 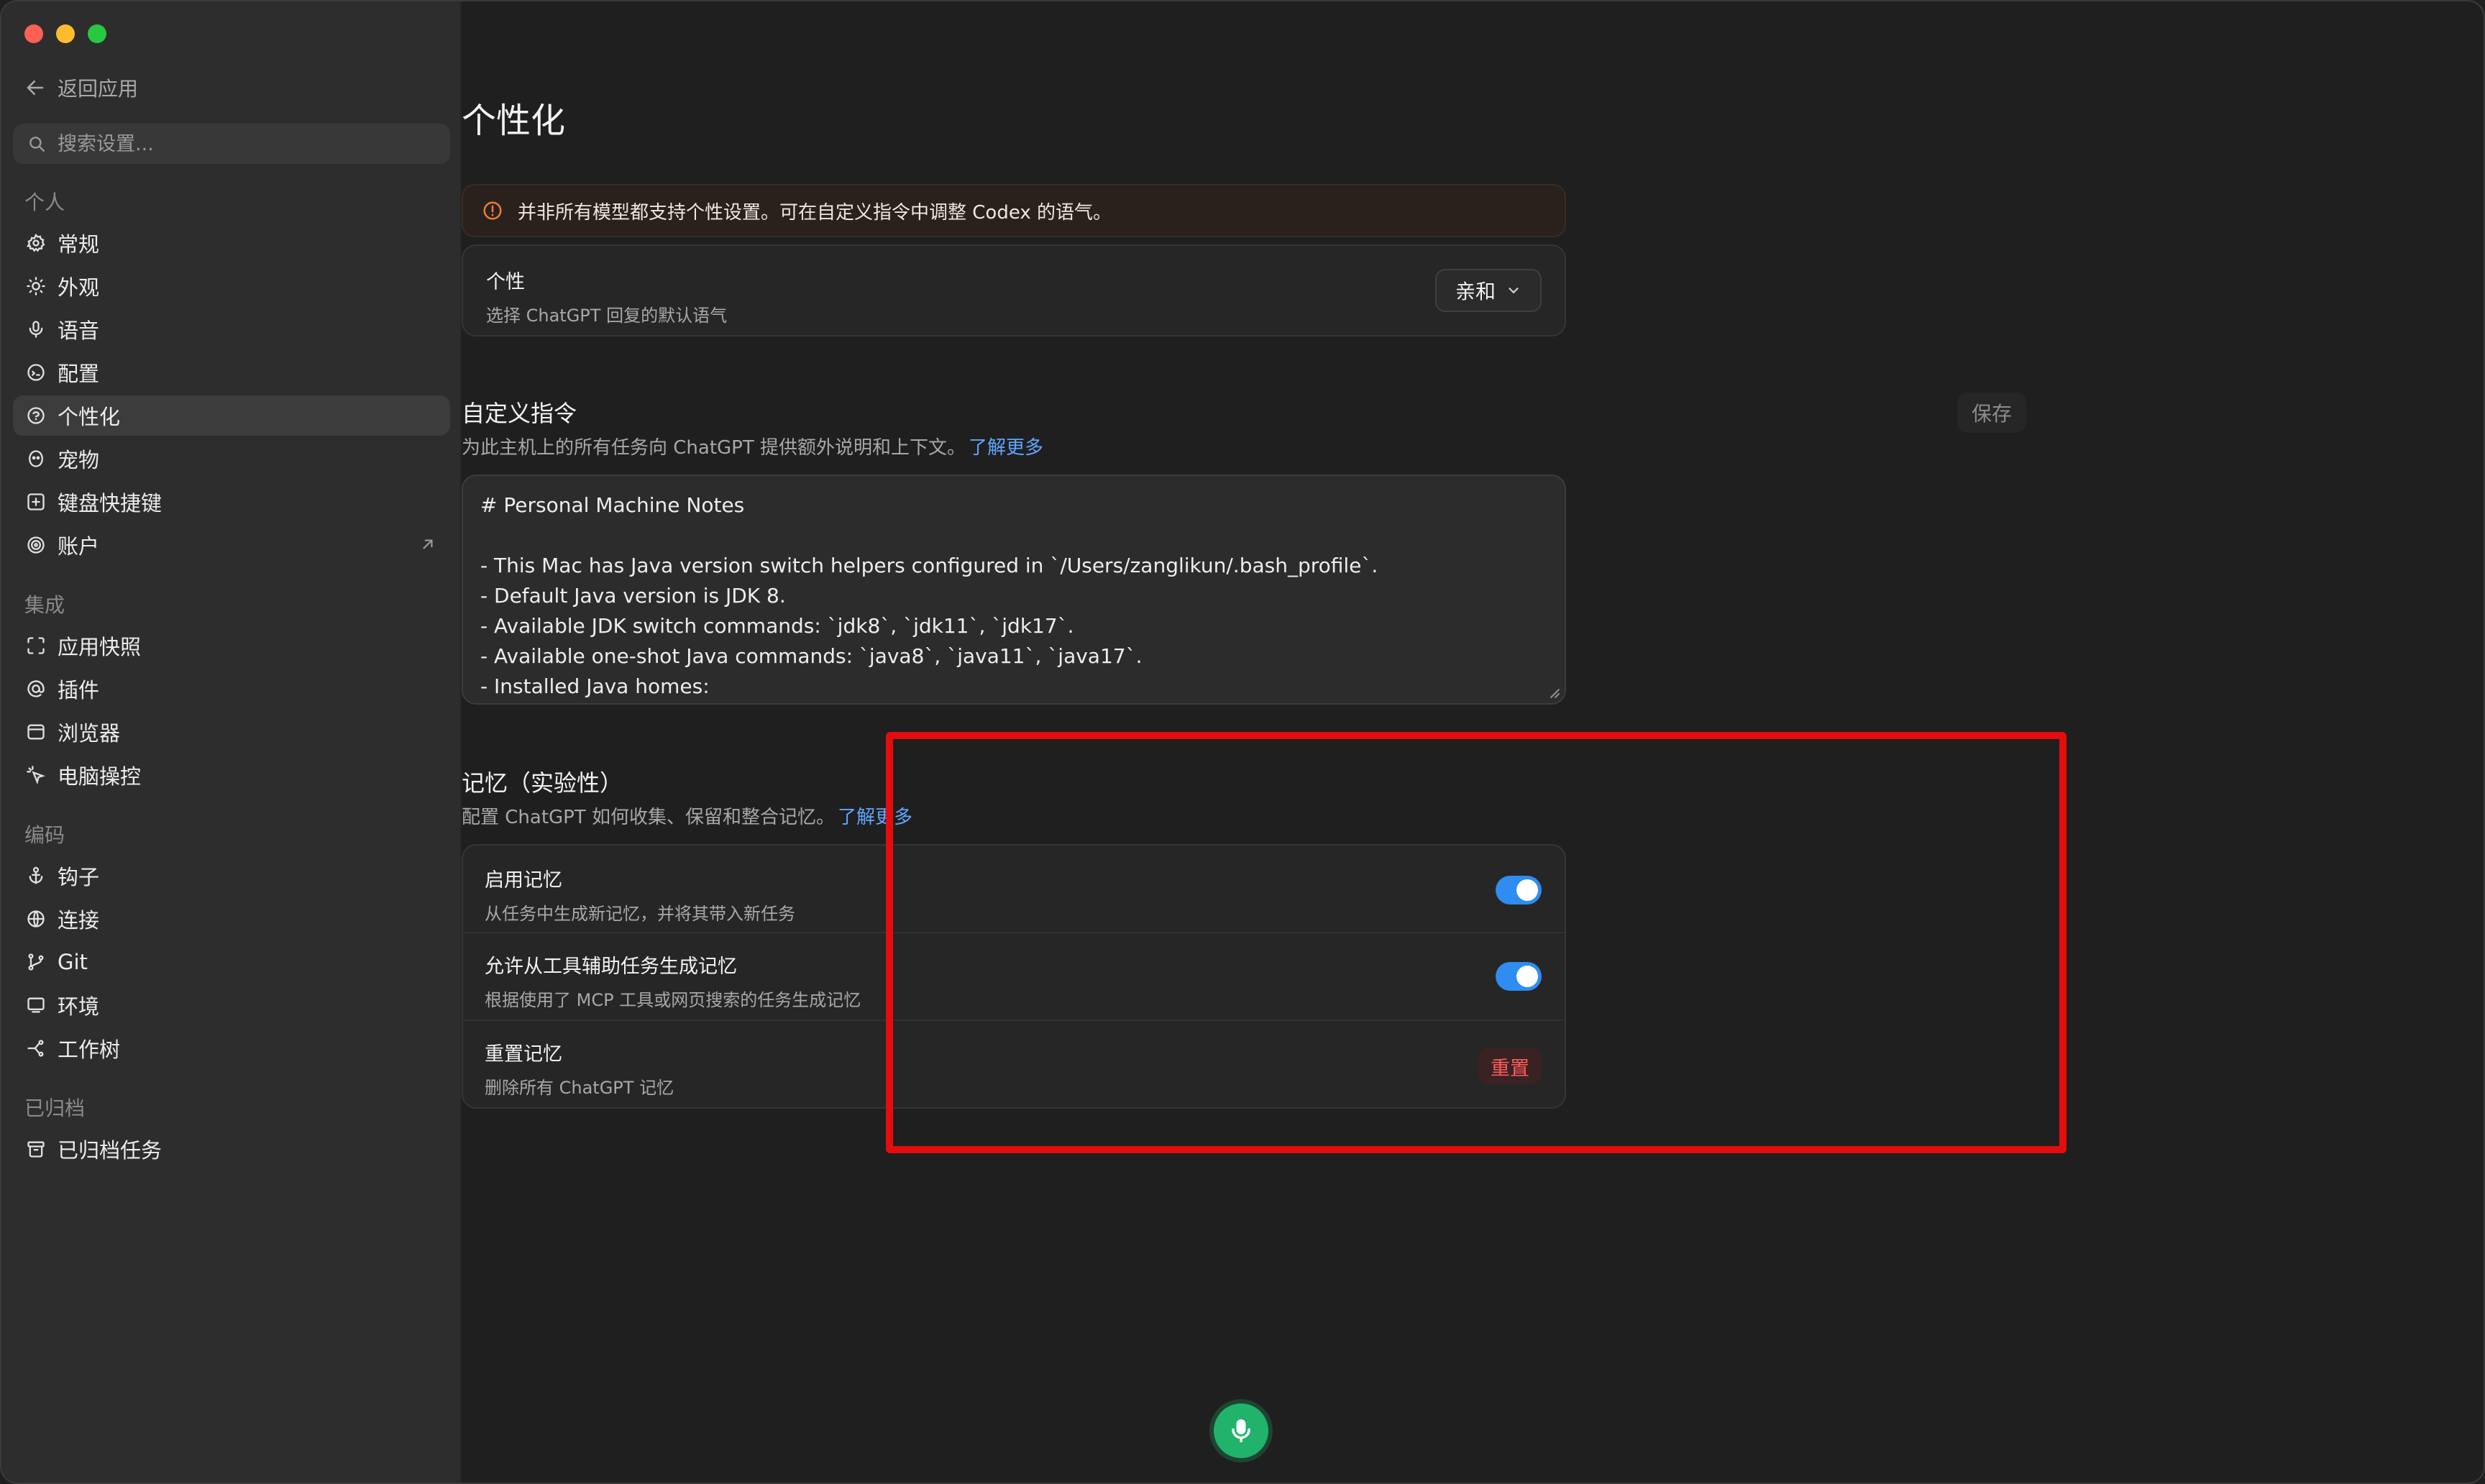 I want to click on settings-search, so click(x=232, y=144).